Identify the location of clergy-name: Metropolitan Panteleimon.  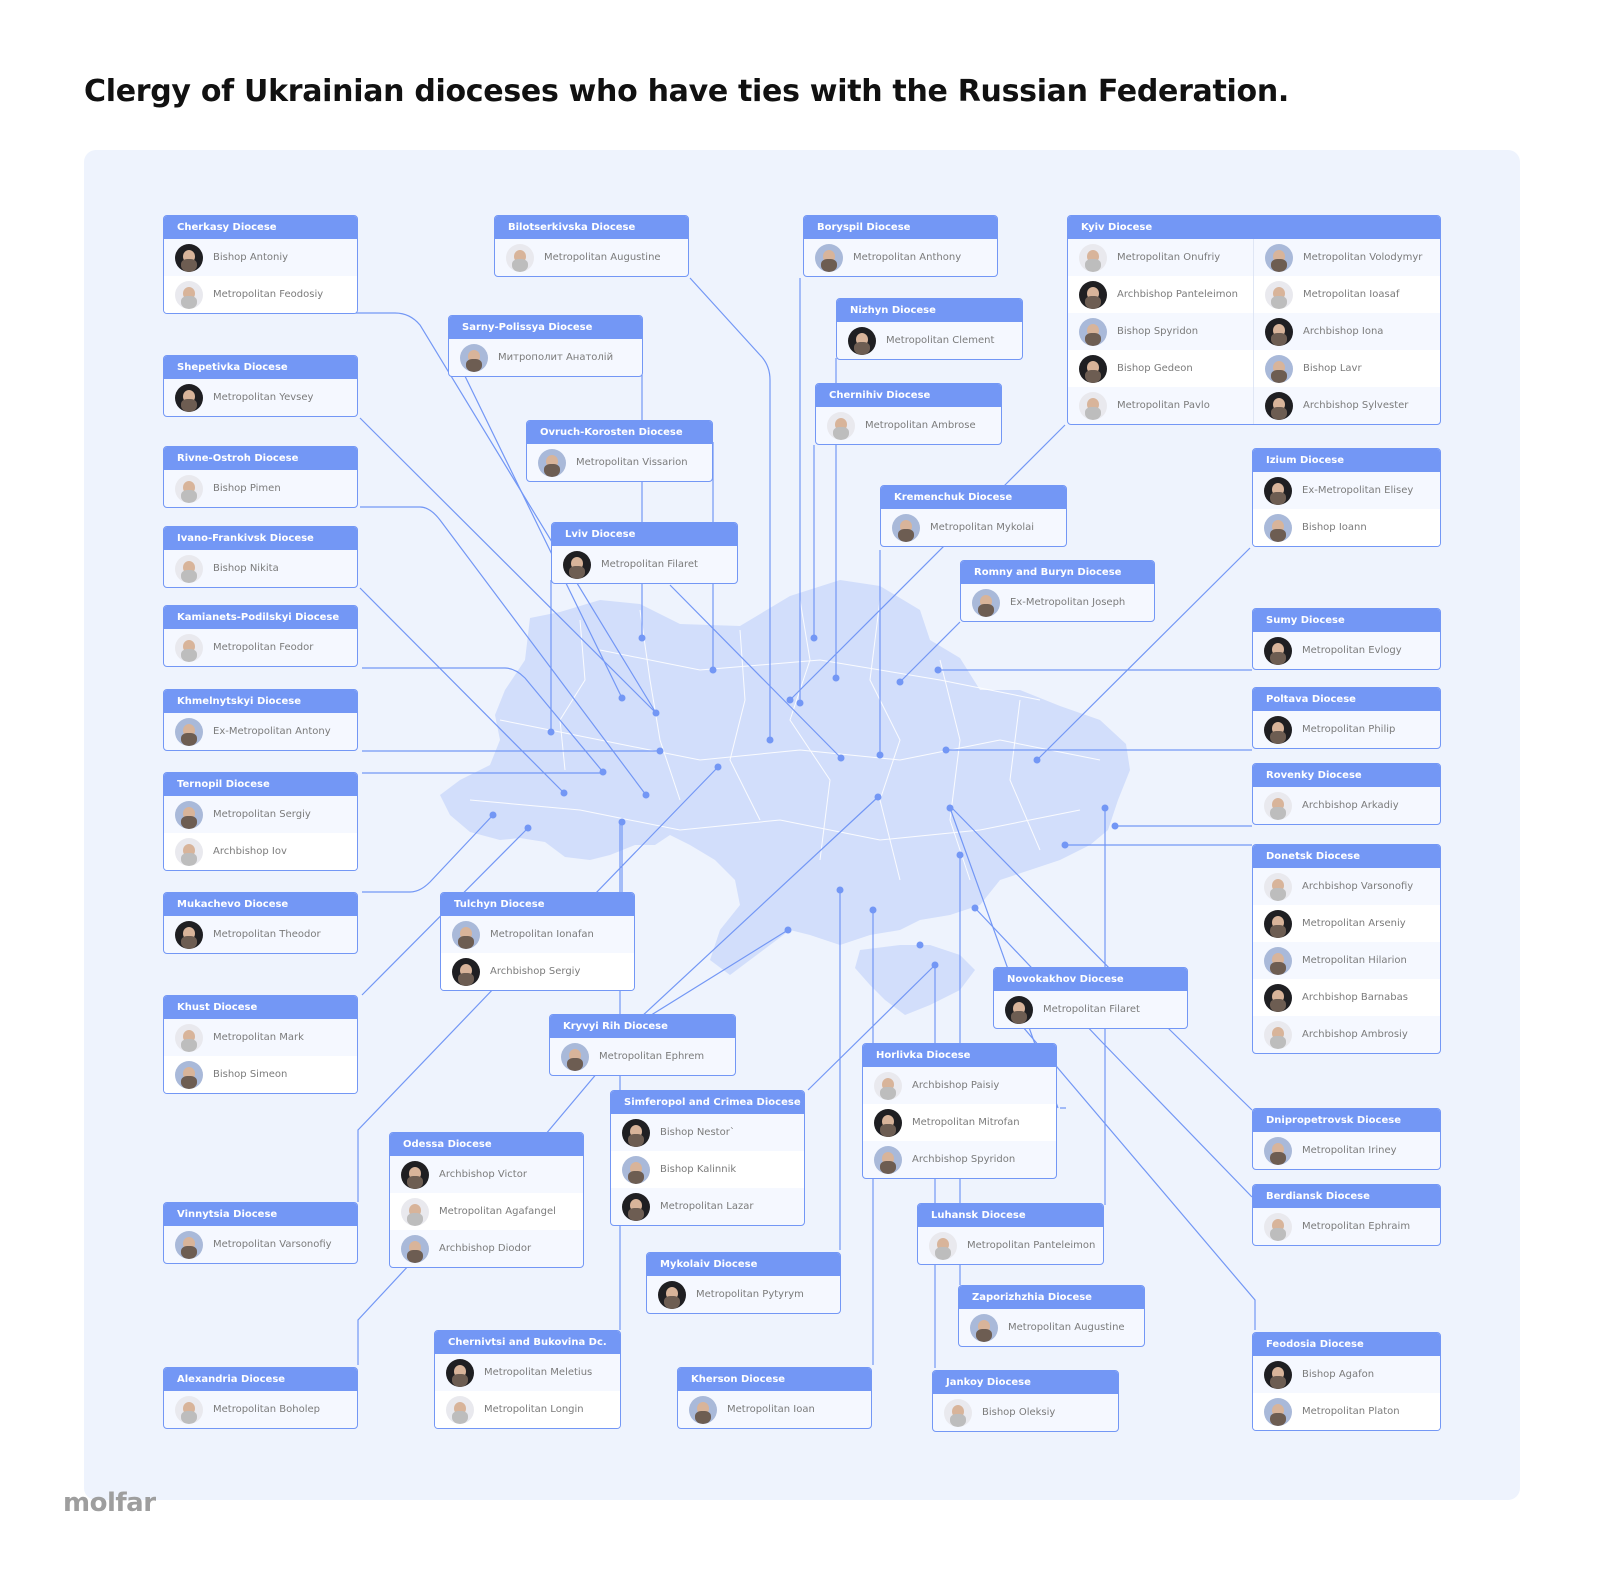
(1031, 1245).